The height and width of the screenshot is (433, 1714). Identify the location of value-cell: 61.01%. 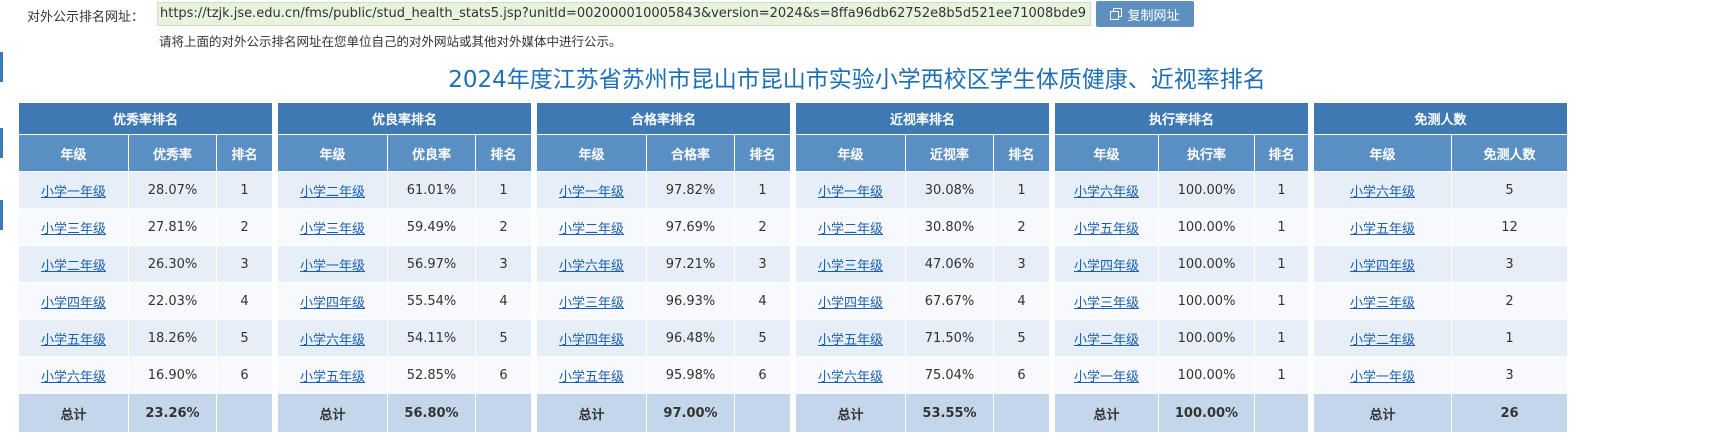
(432, 190).